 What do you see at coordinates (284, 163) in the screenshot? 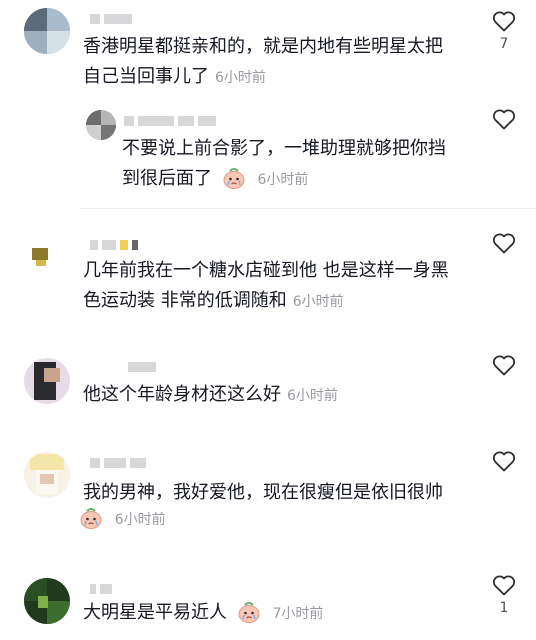
I see `comment-text: 不要说上前合影了，一堆助理就够把你挡 到很后面了 6小时前` at bounding box center [284, 163].